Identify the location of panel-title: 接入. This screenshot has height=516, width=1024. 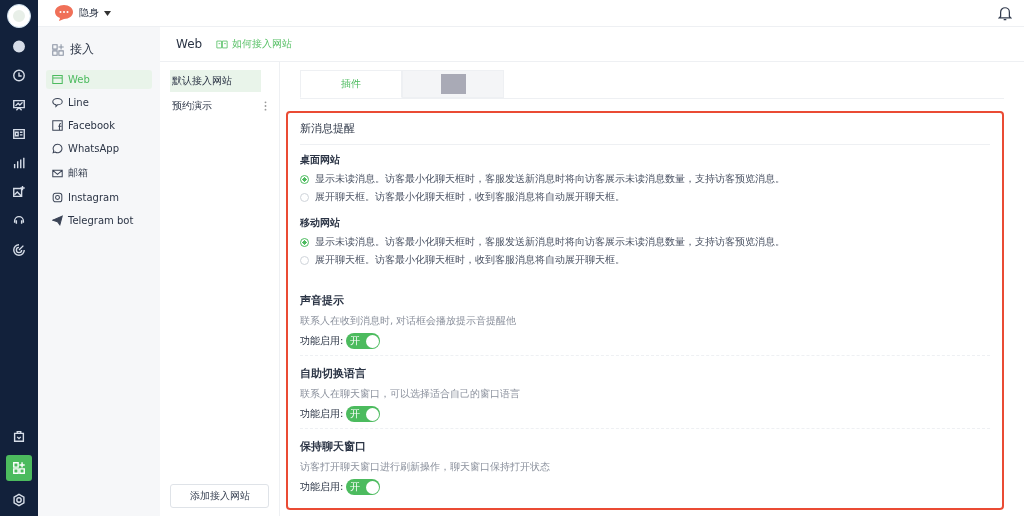
(82, 49).